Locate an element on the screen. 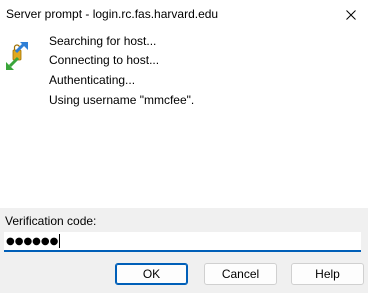  verification-code-value: ●●●●●● is located at coordinates (32, 241).